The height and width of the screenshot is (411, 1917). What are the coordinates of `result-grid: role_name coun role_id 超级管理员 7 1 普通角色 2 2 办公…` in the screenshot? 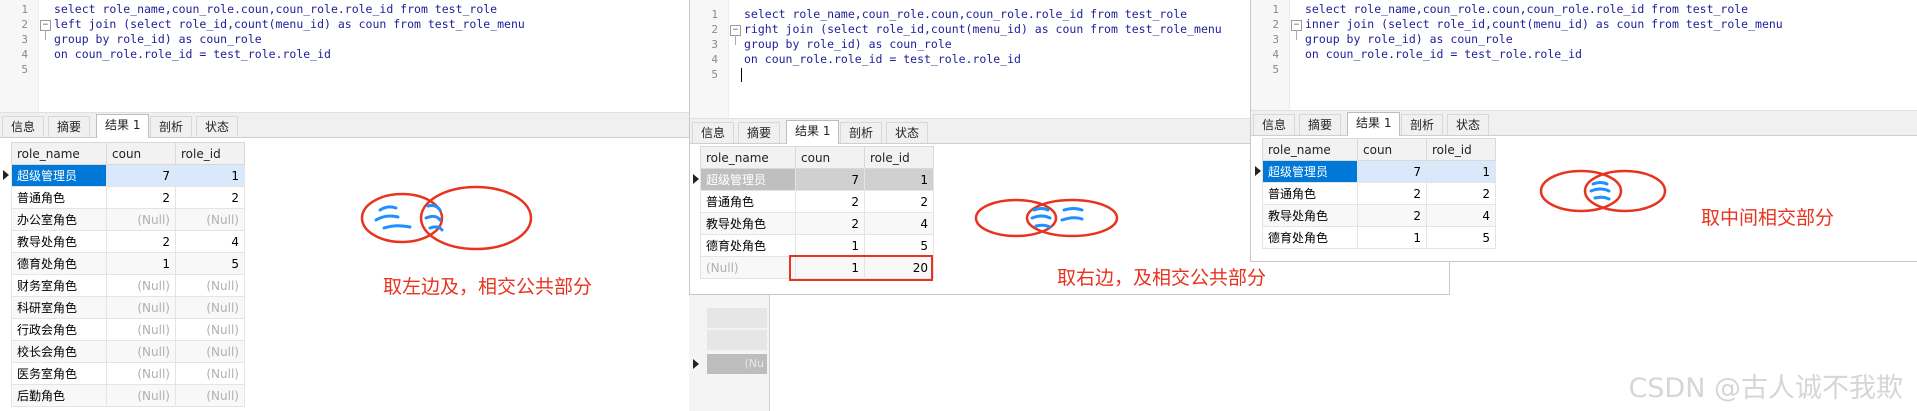 It's located at (128, 274).